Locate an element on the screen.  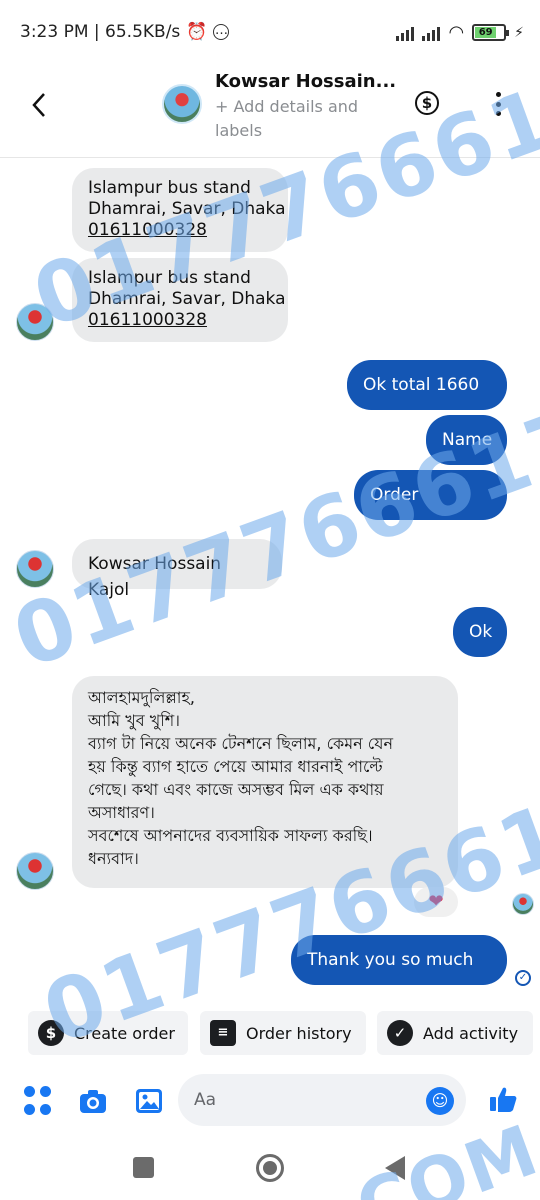
sent-check-icon: ✓ is located at coordinates (523, 978).